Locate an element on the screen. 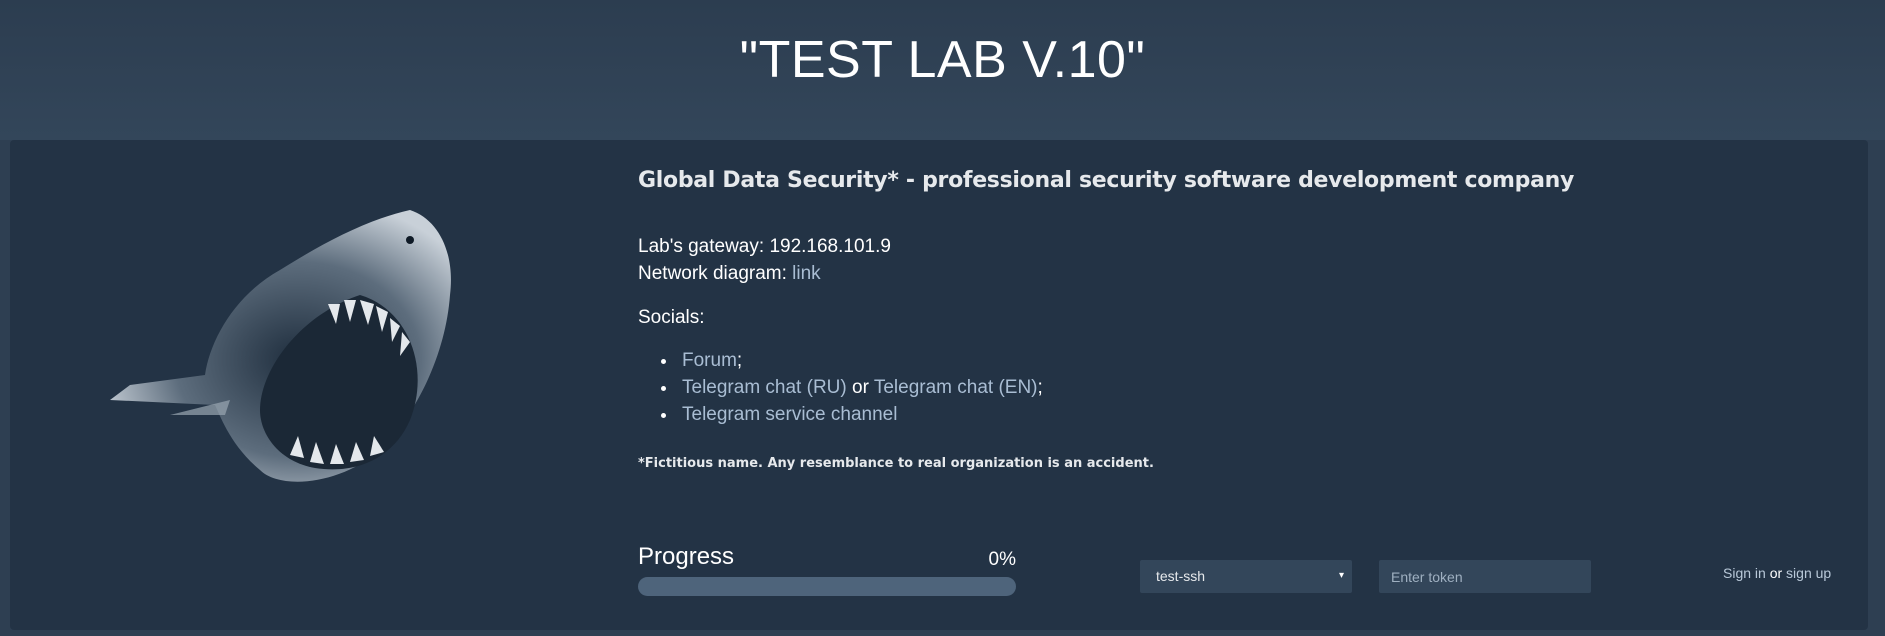  progress-value: 0% is located at coordinates (1002, 559).